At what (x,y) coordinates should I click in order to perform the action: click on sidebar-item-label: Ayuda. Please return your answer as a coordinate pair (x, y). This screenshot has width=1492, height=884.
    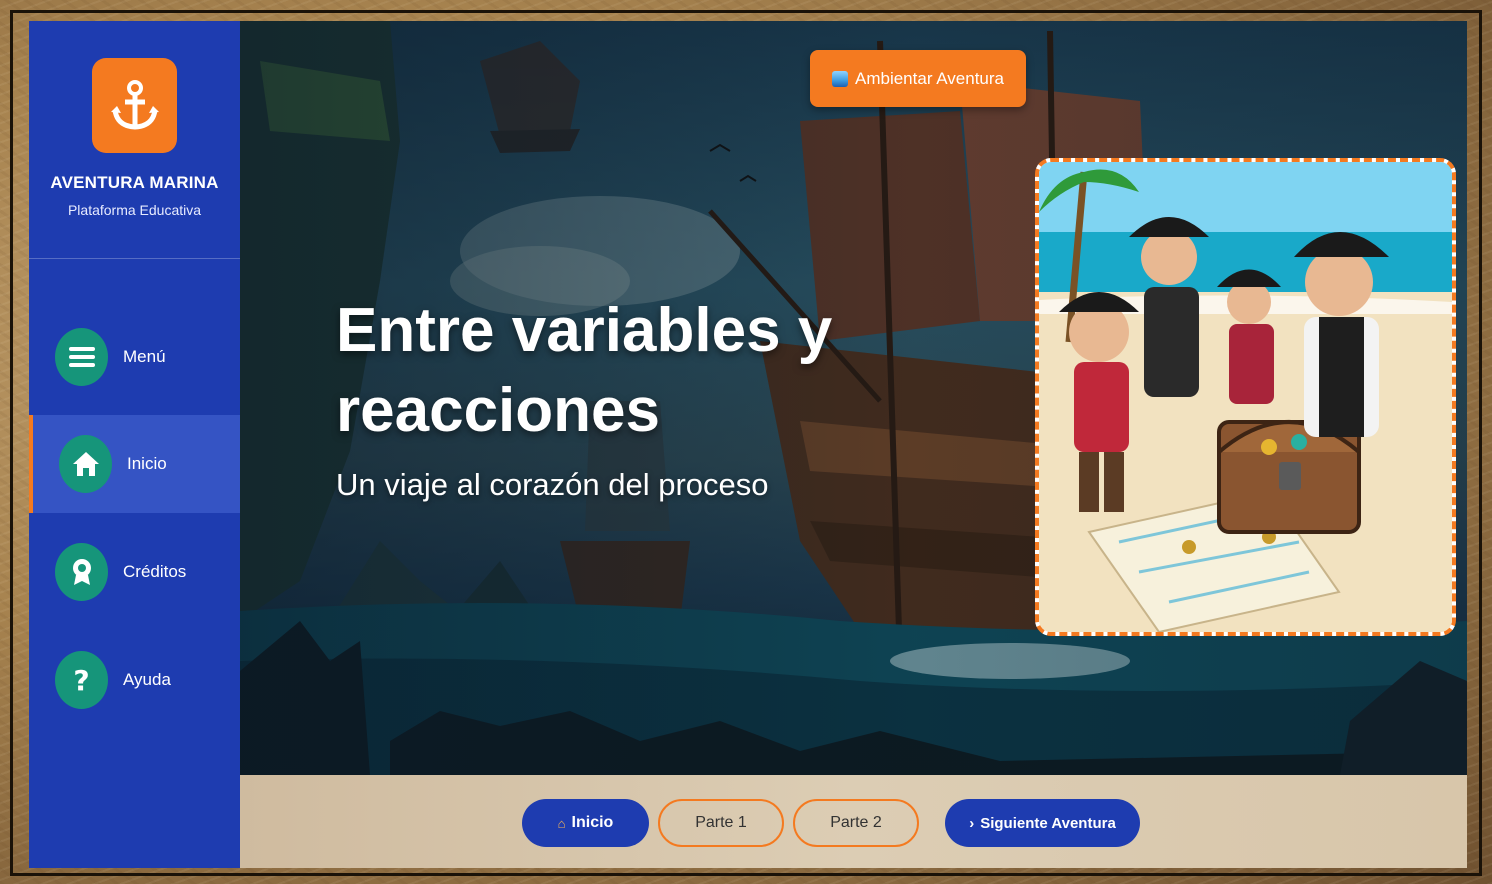
    Looking at the image, I should click on (147, 679).